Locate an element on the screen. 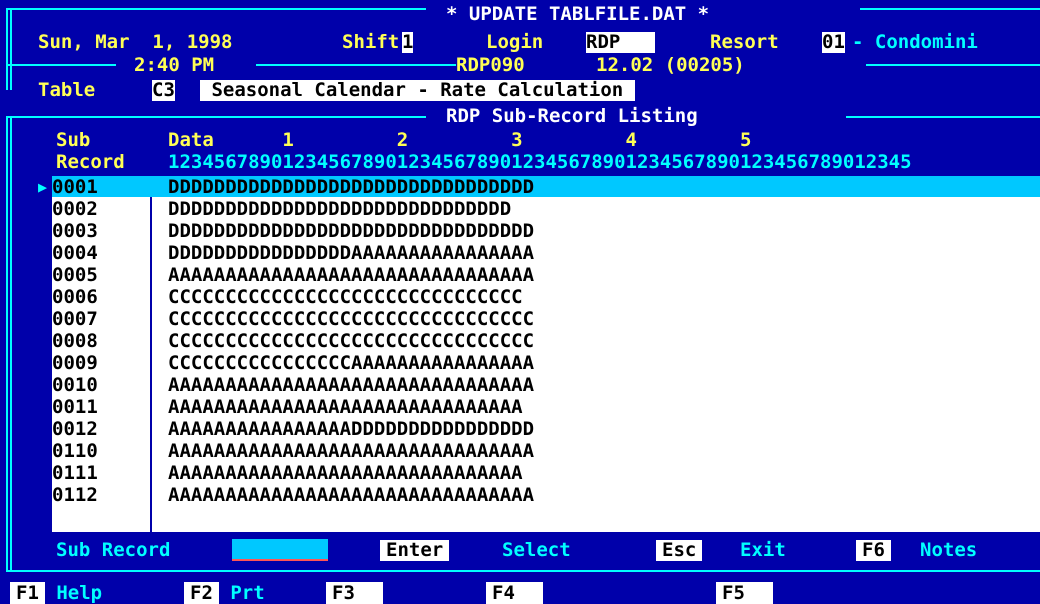  fkey-f3: F3 is located at coordinates (354, 593).